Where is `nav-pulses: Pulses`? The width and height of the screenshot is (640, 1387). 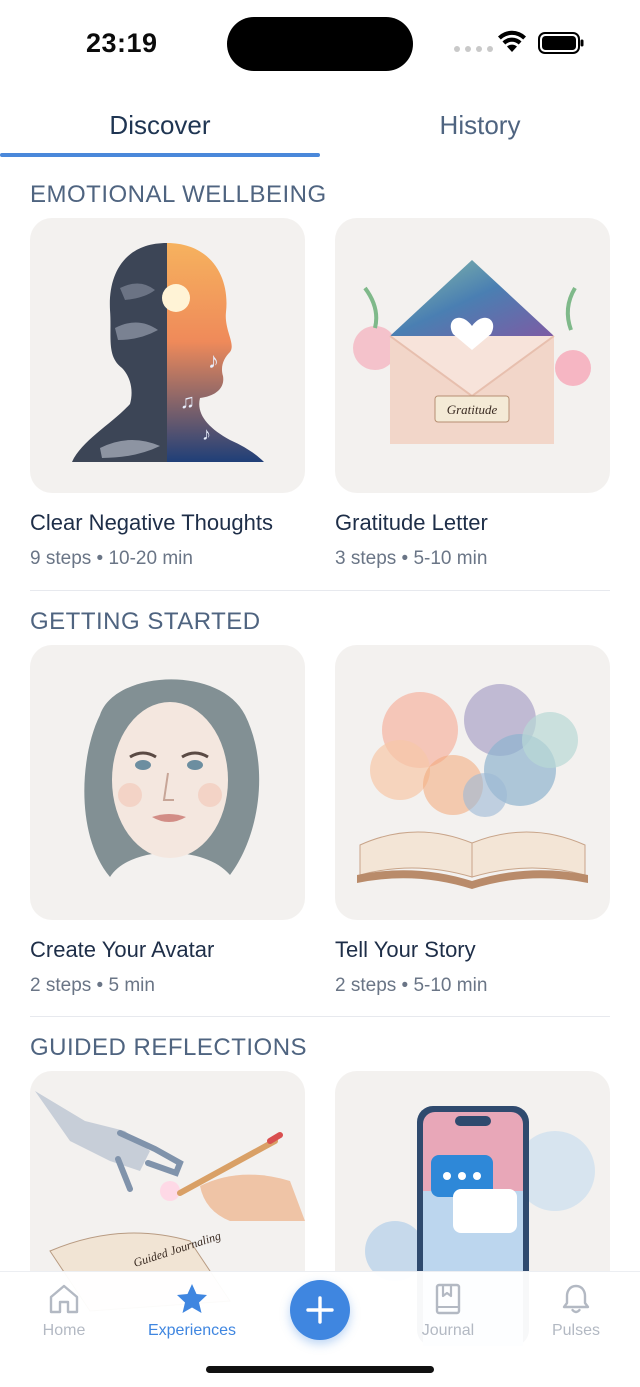
nav-pulses: Pulses is located at coordinates (576, 1311).